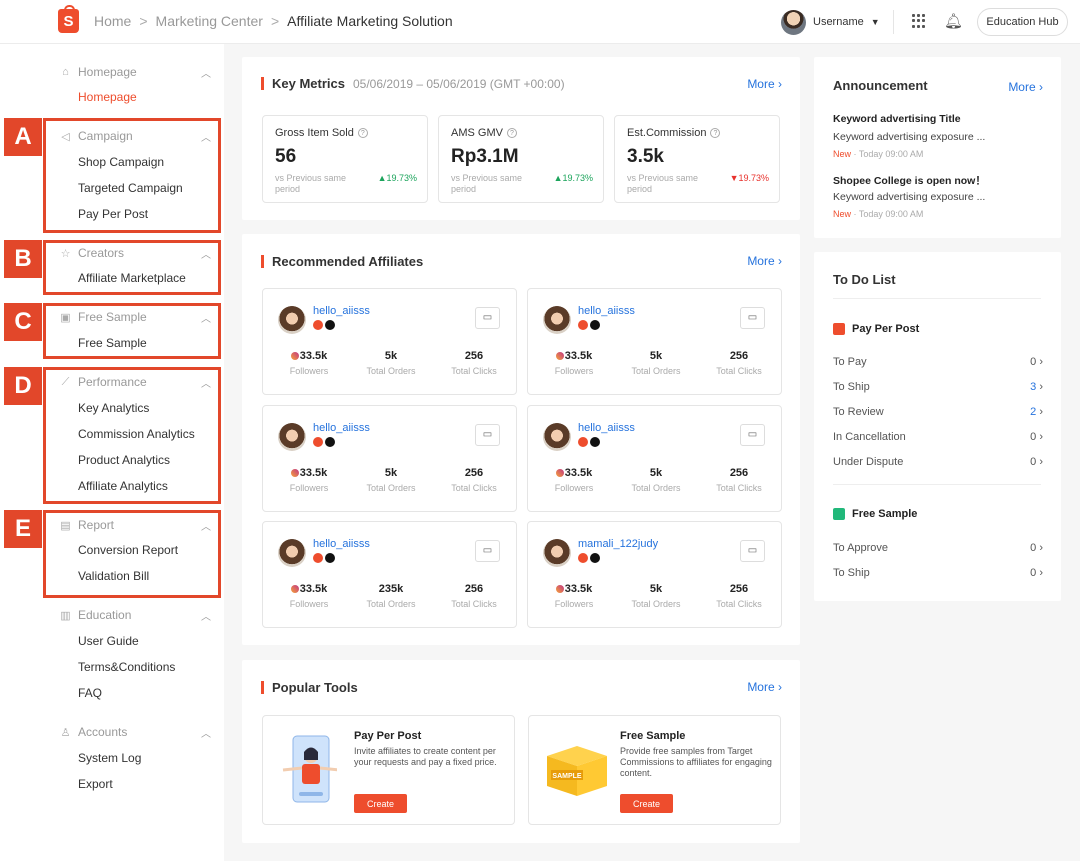  What do you see at coordinates (132, 175) in the screenshot?
I see `highlight-box-a` at bounding box center [132, 175].